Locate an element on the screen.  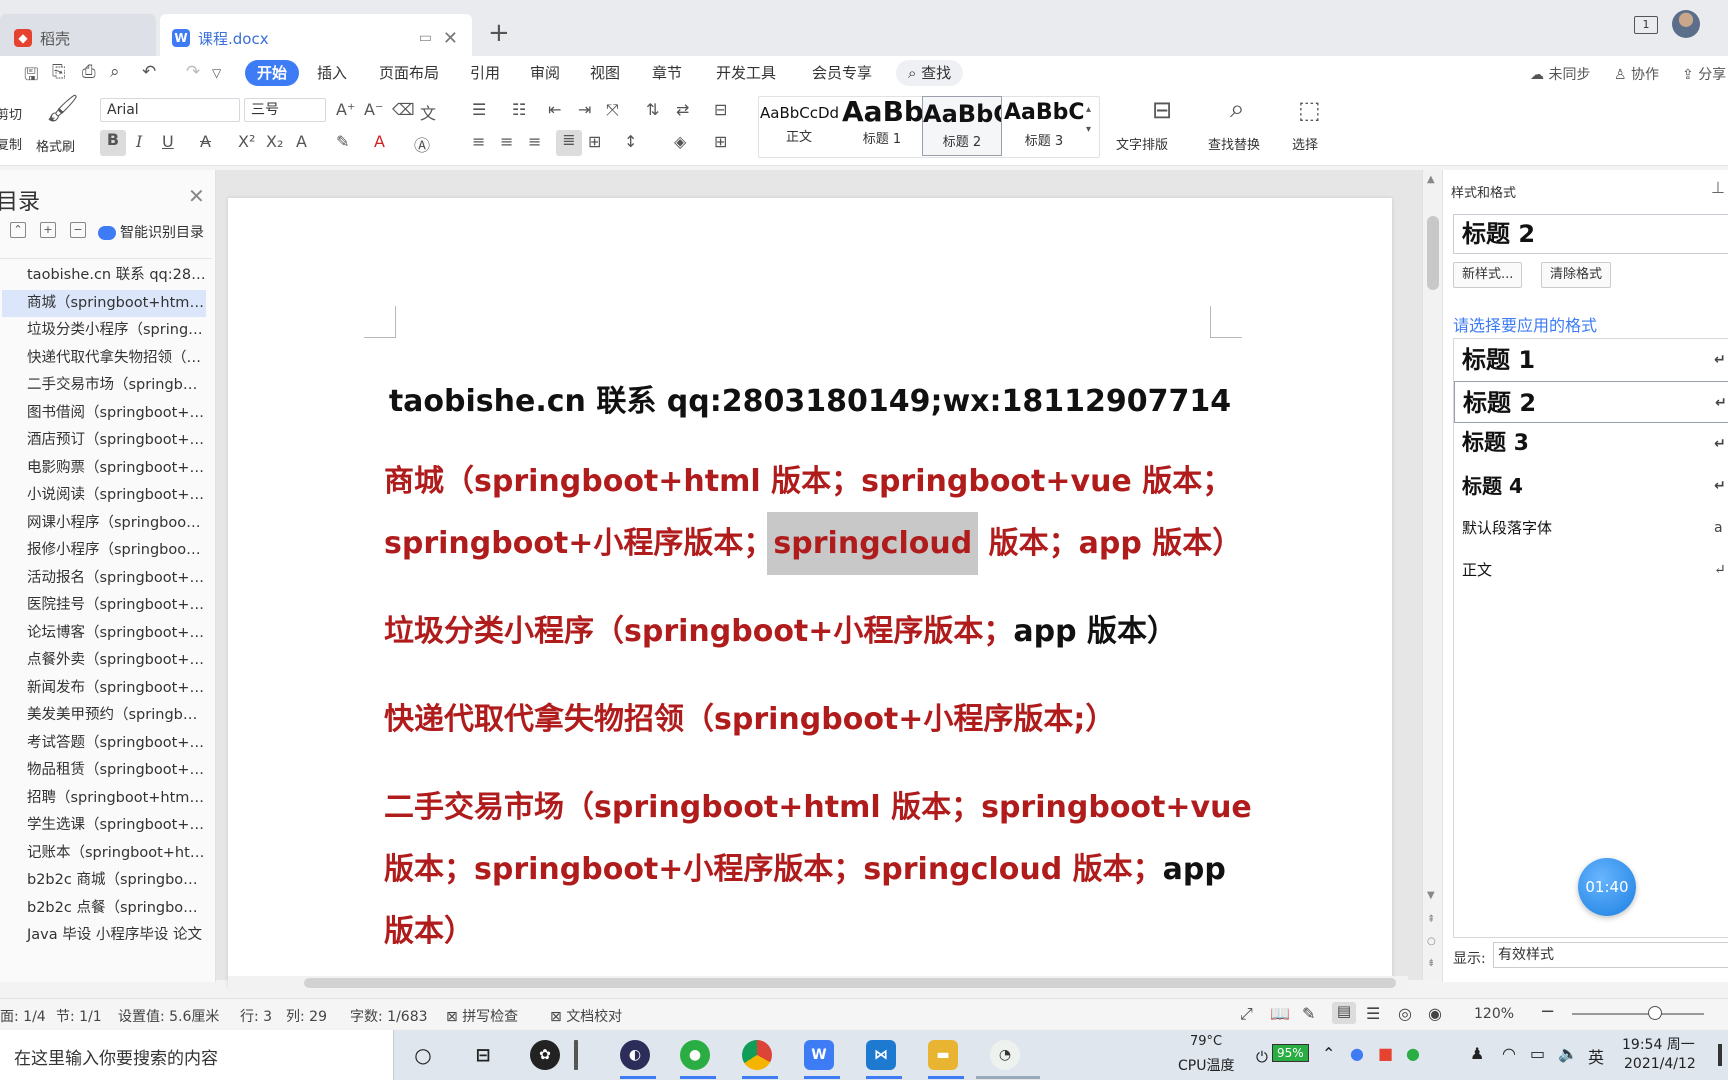
menu-member: 会员专享 is located at coordinates (842, 73).